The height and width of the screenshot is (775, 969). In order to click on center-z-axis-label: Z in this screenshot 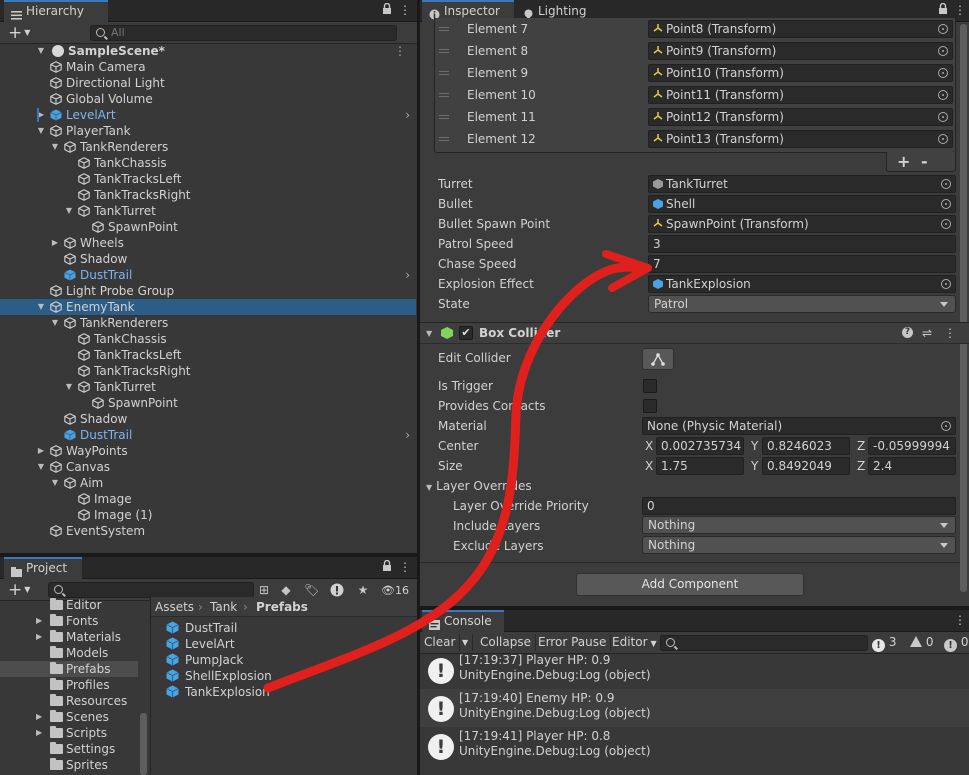, I will do `click(861, 446)`.